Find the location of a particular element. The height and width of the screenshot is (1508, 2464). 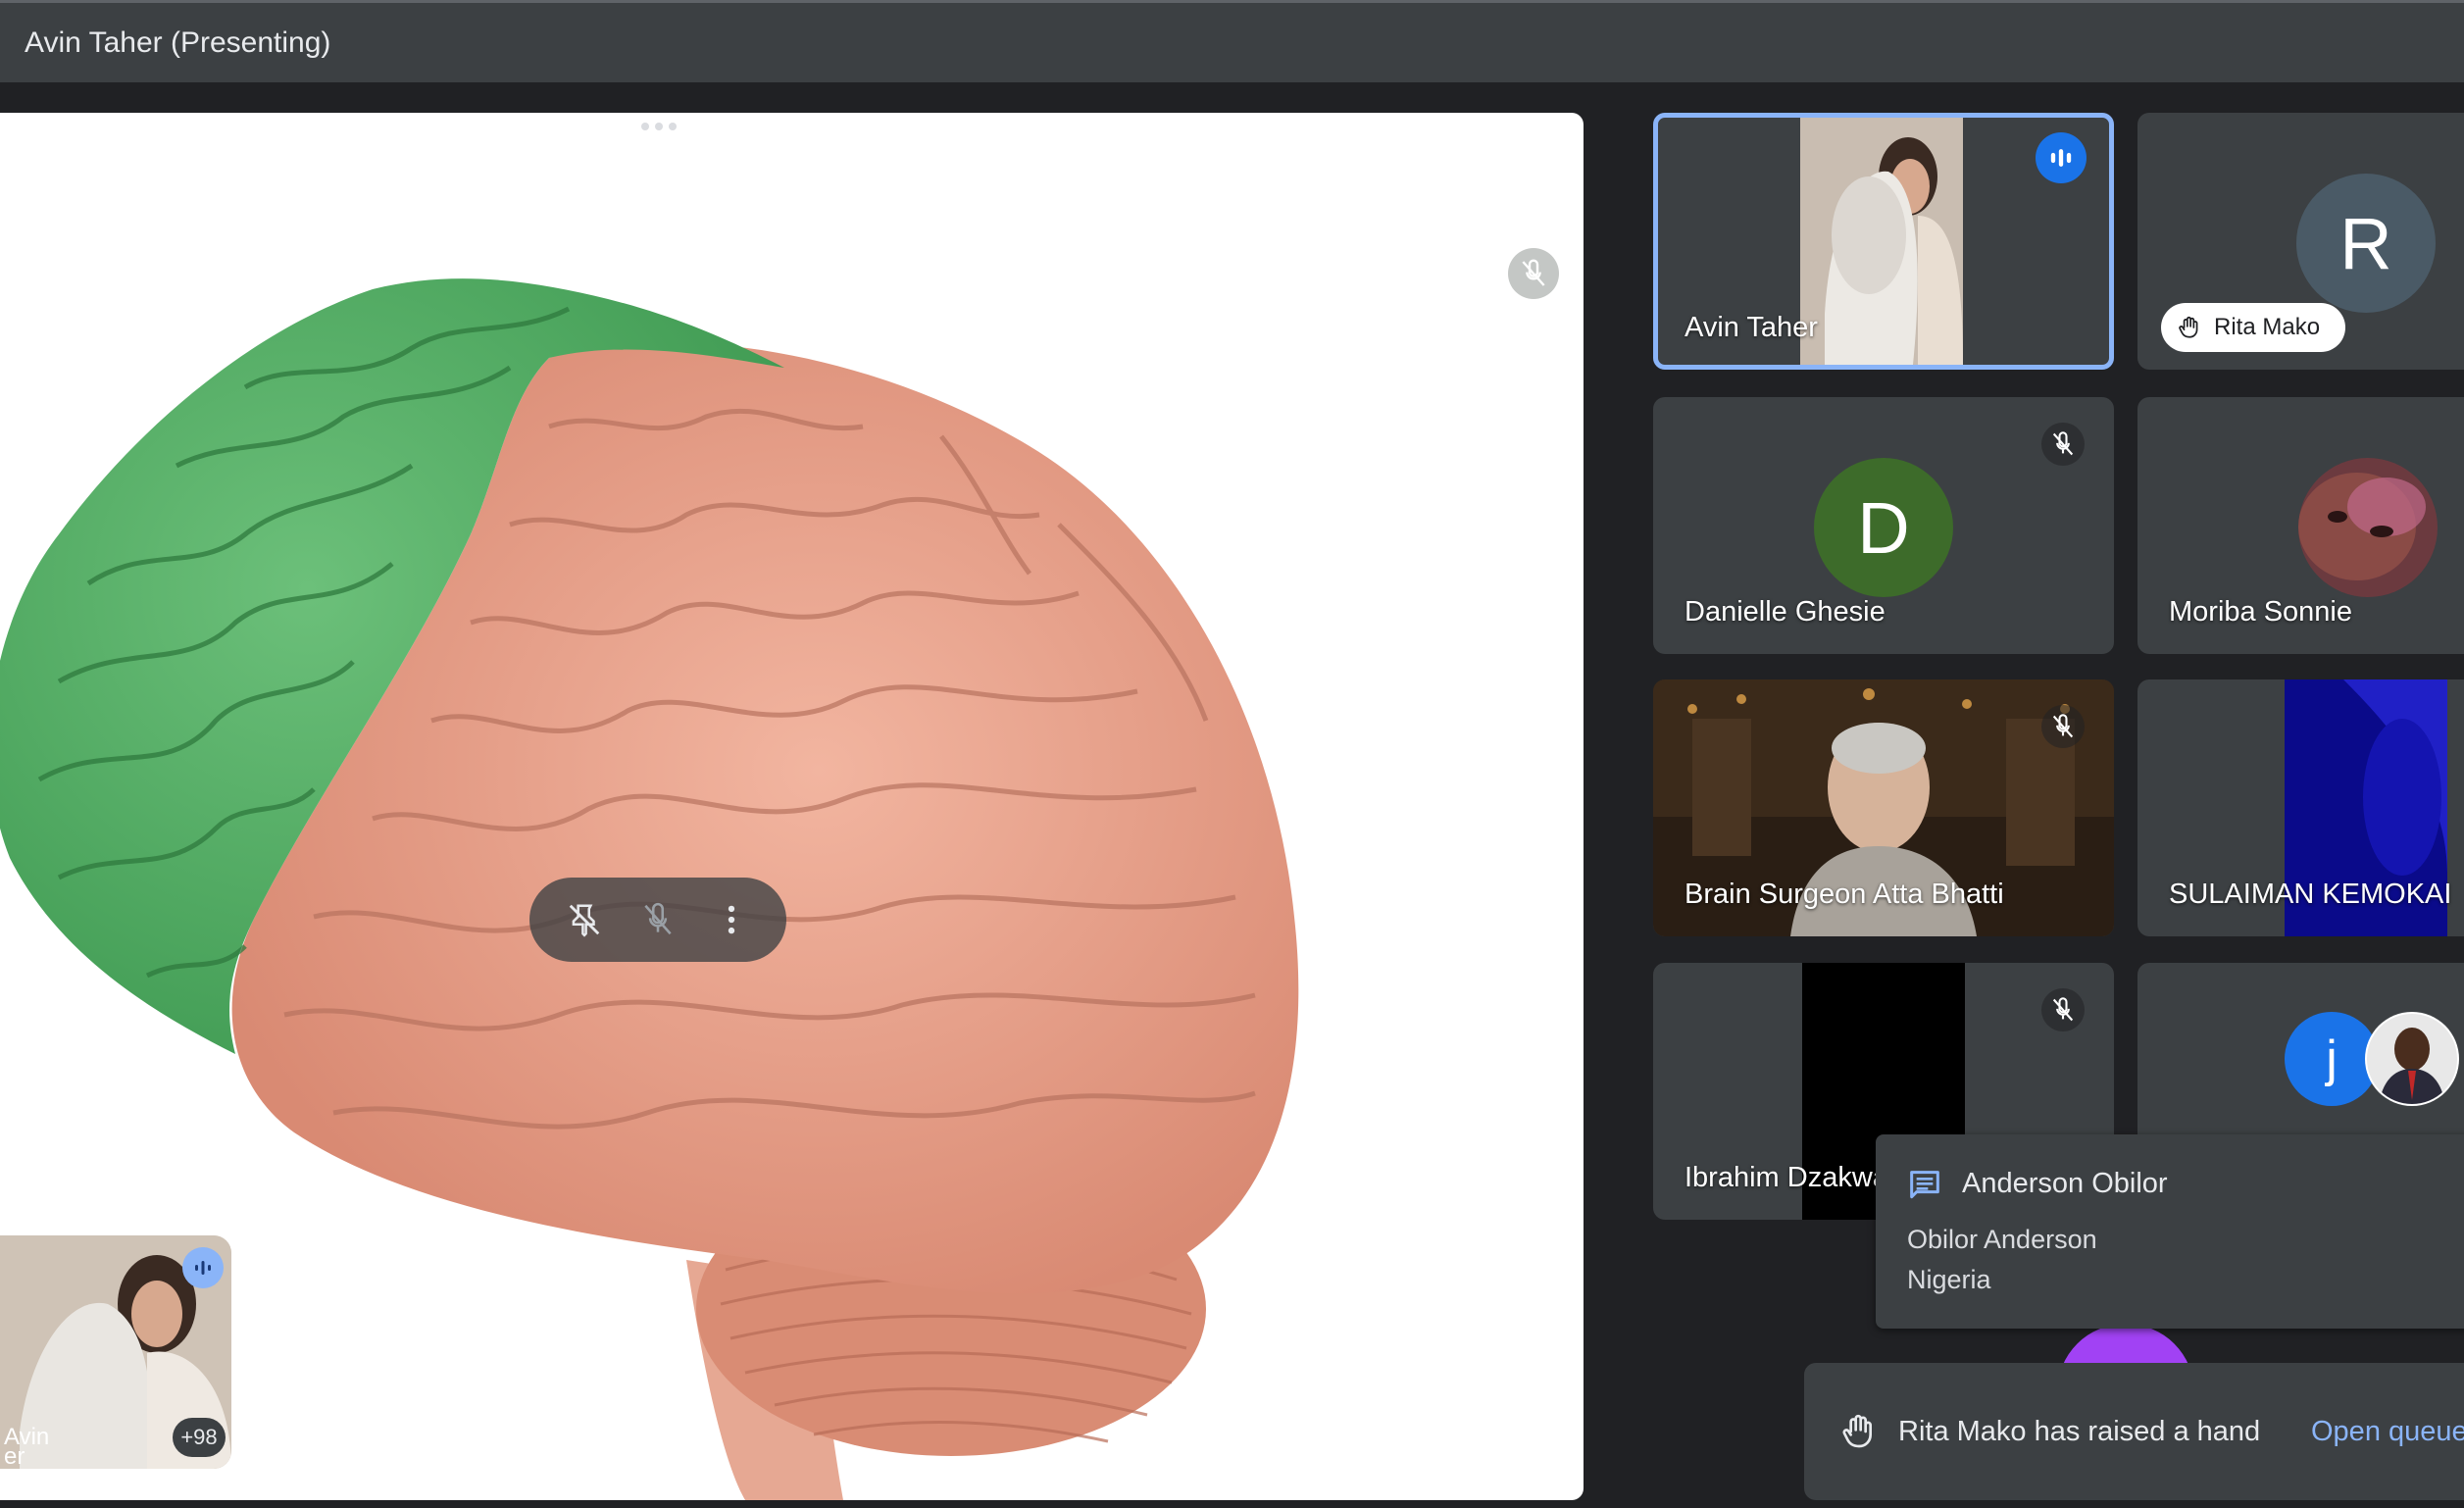

self-view-name: Avin er is located at coordinates (27, 1446).